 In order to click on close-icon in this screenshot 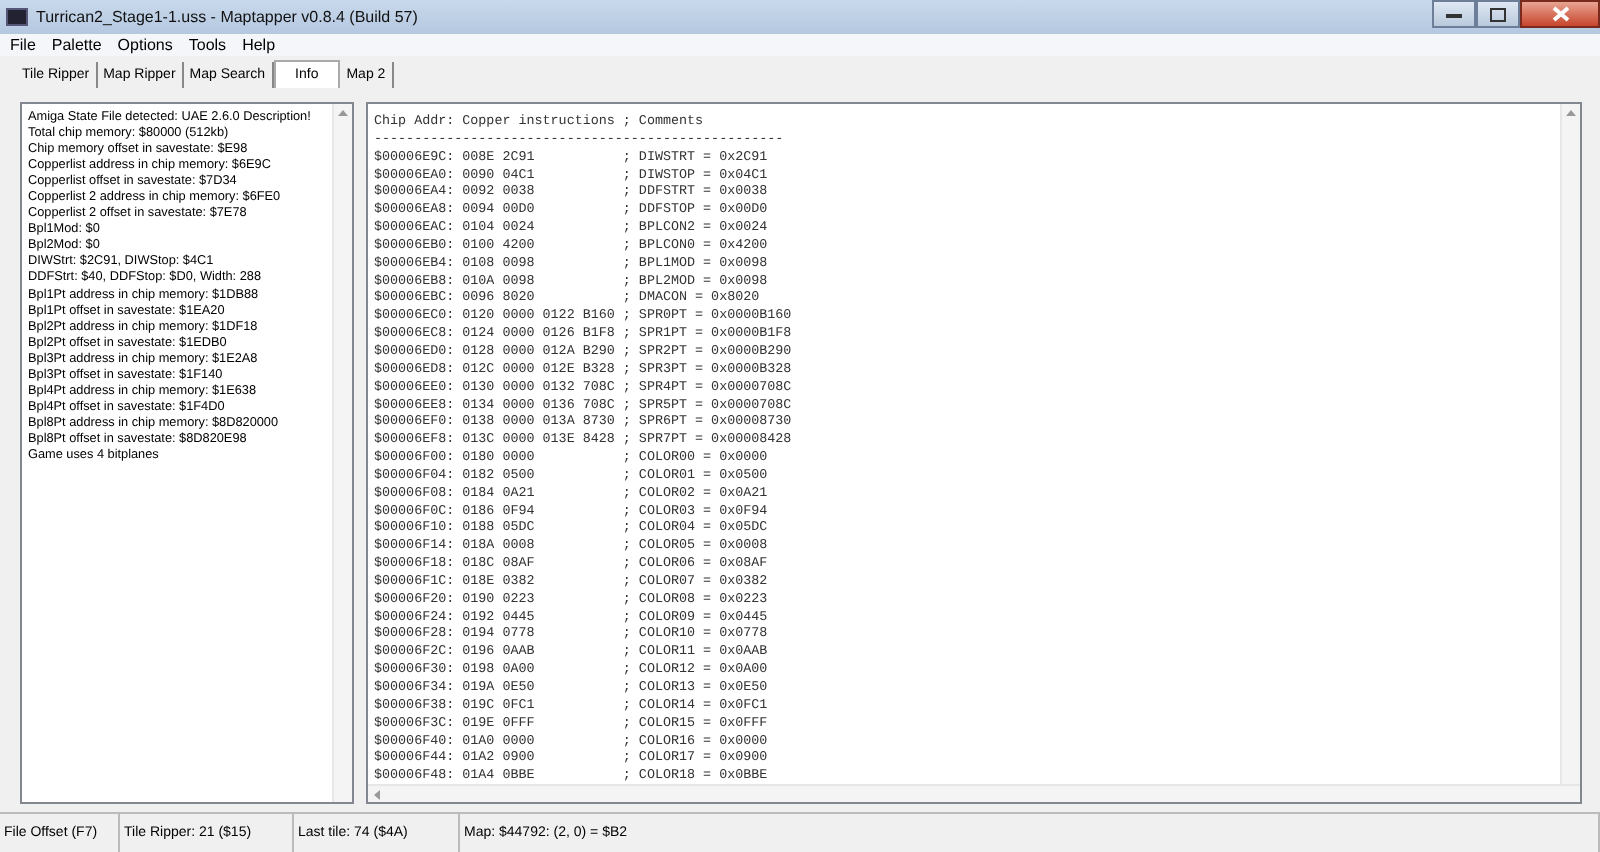, I will do `click(1560, 14)`.